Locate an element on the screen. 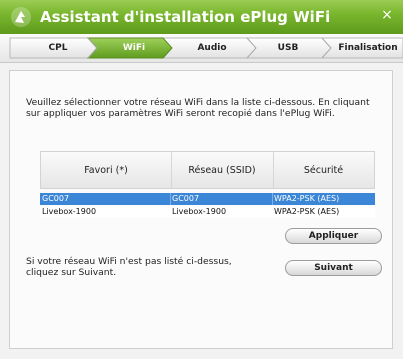  step-tabs: CPL WiFi Audio USB Finalisation is located at coordinates (201, 48).